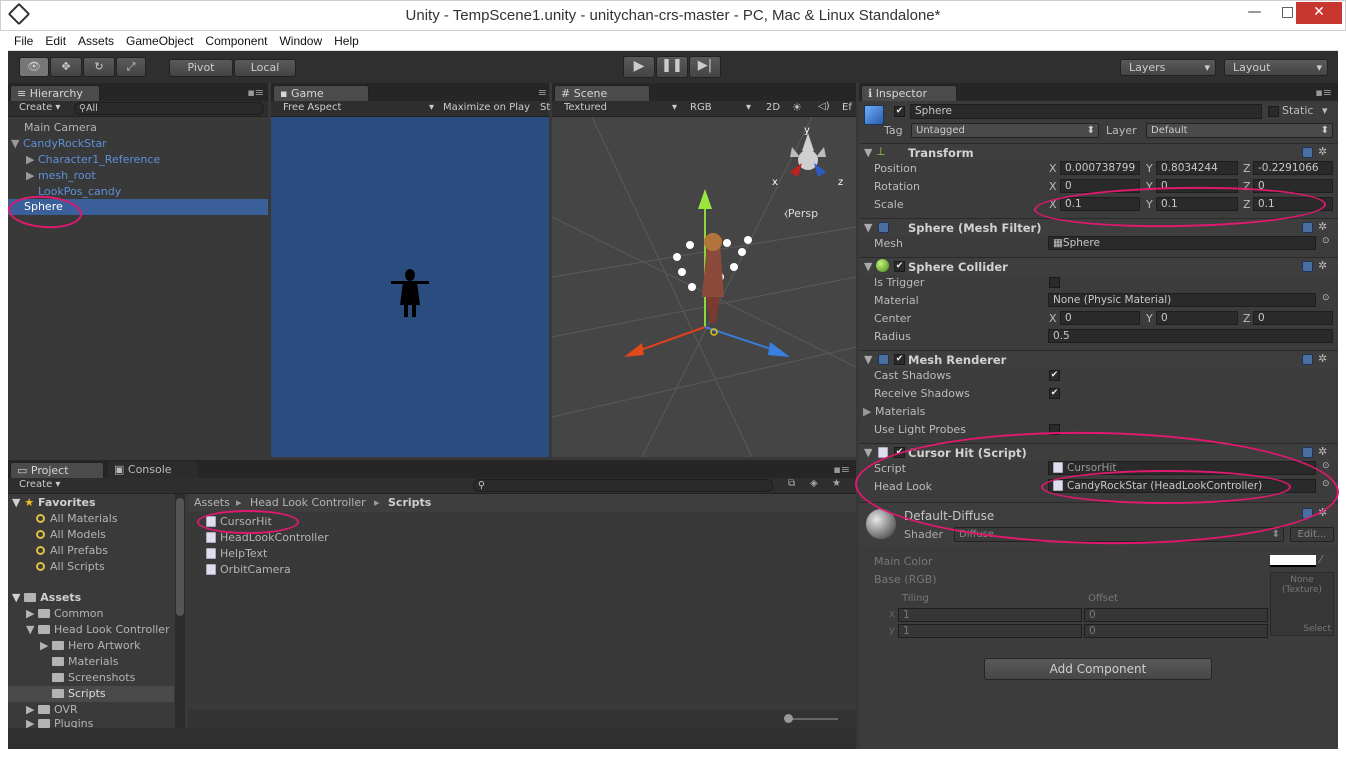  I want to click on file-item: OrbitCamera, so click(248, 570).